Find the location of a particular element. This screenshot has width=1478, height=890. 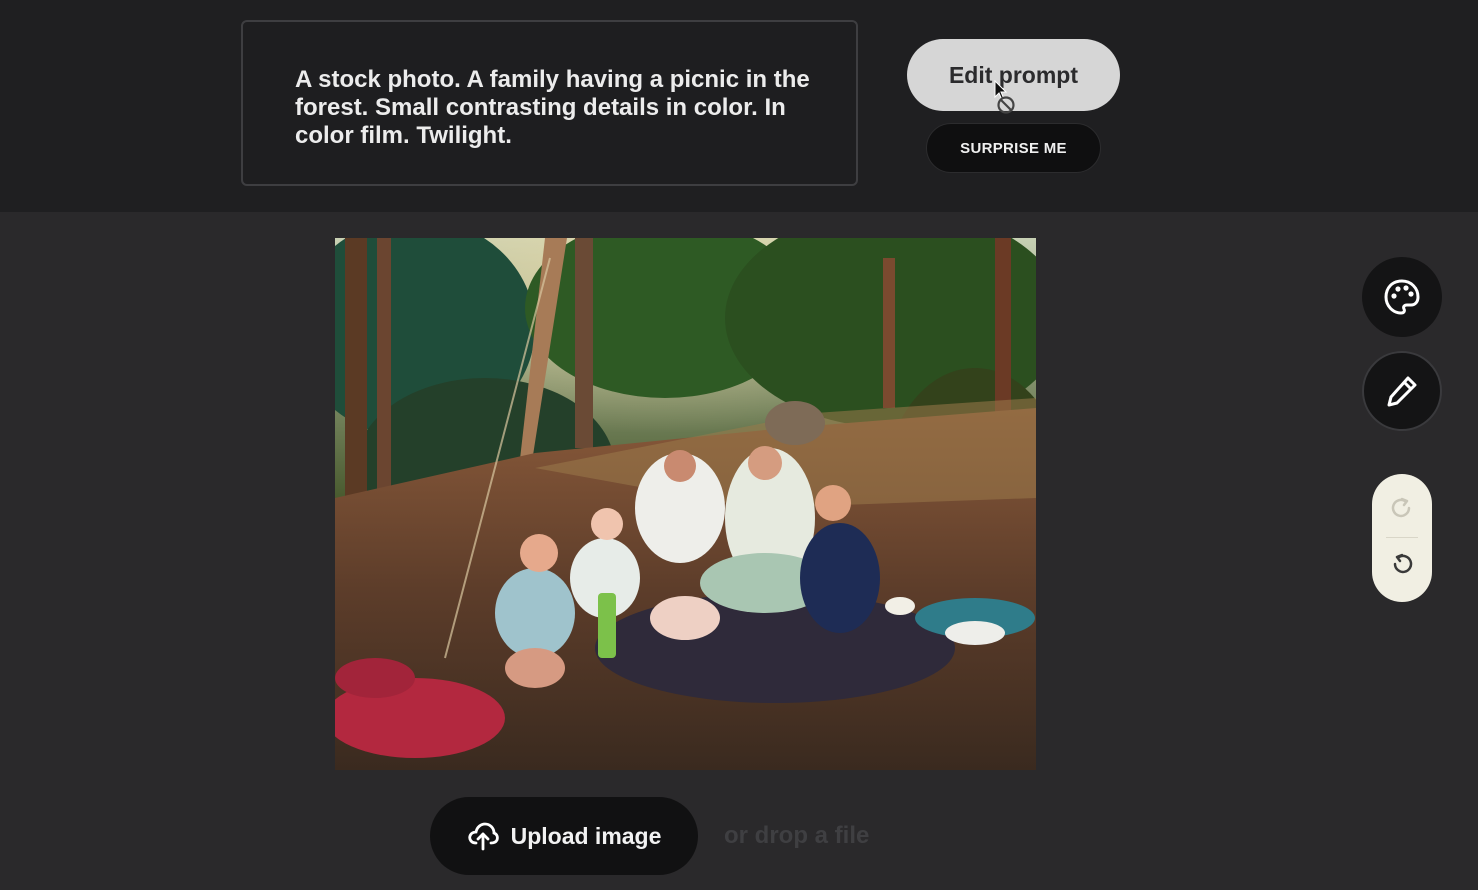

undo-button is located at coordinates (1402, 565).